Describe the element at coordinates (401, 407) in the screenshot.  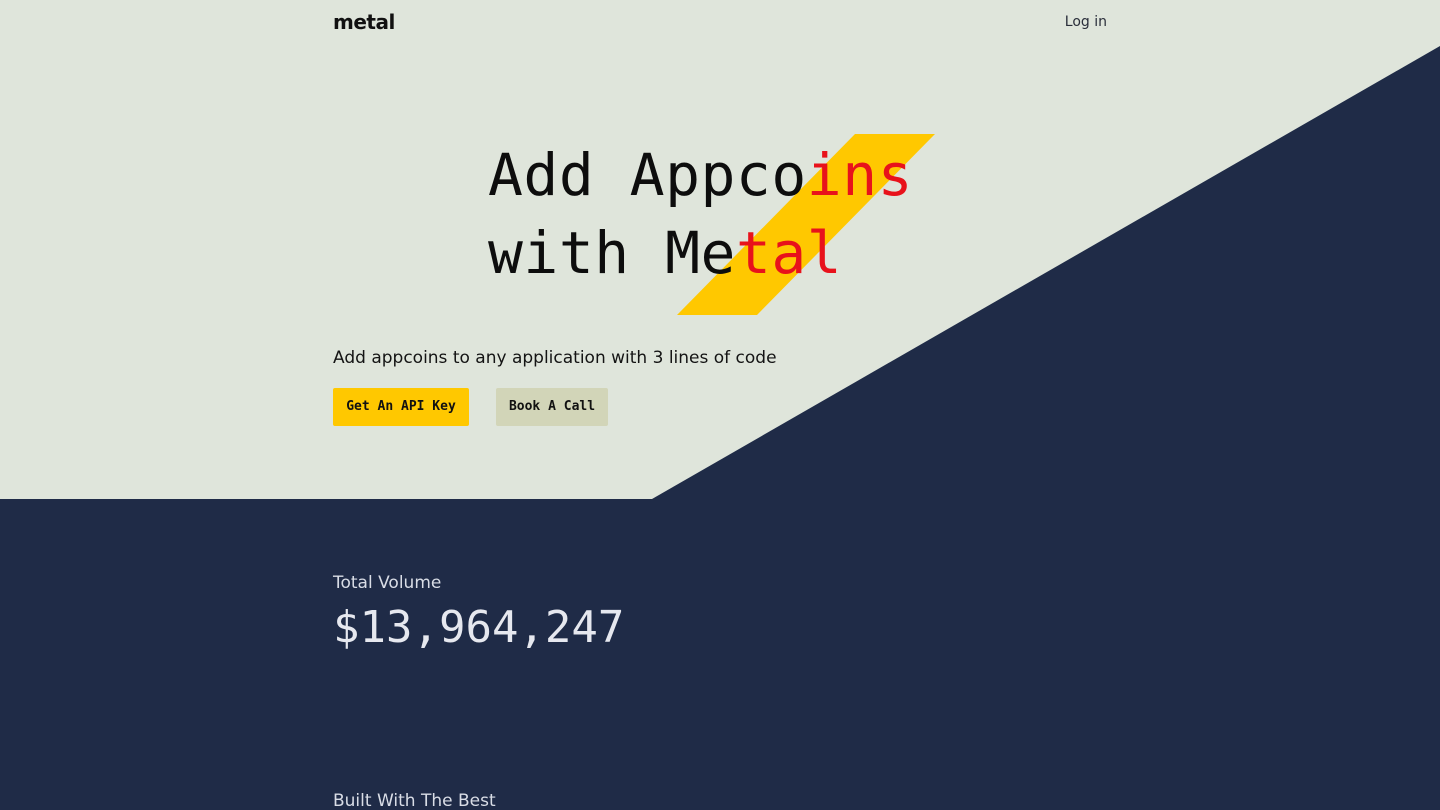
I see `get-api-key-button: Get An API Key` at that location.